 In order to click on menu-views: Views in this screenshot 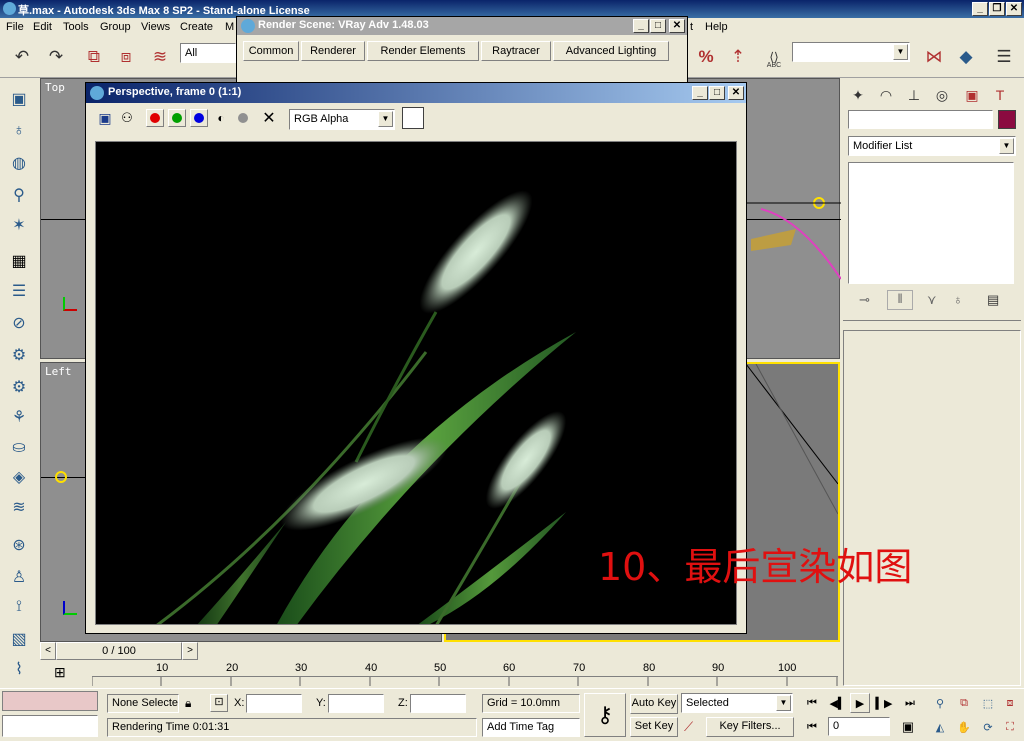, I will do `click(155, 27)`.